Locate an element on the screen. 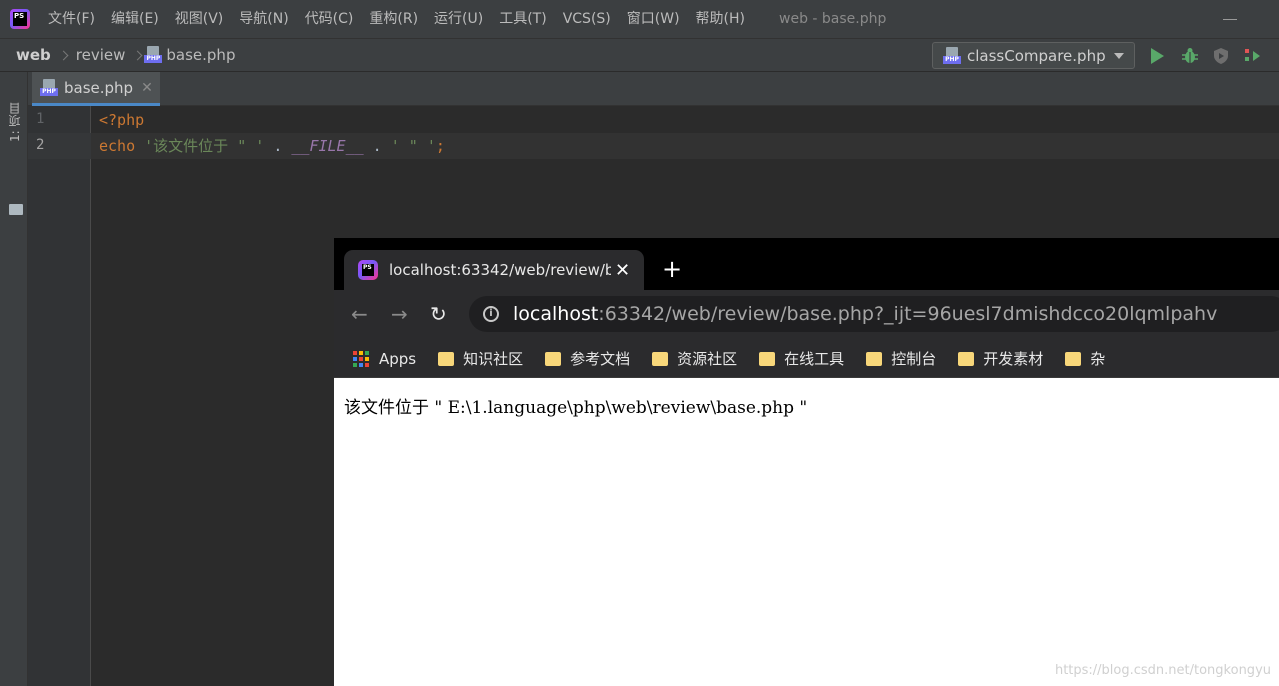 This screenshot has height=686, width=1279. profile-icon is located at coordinates (1253, 56).